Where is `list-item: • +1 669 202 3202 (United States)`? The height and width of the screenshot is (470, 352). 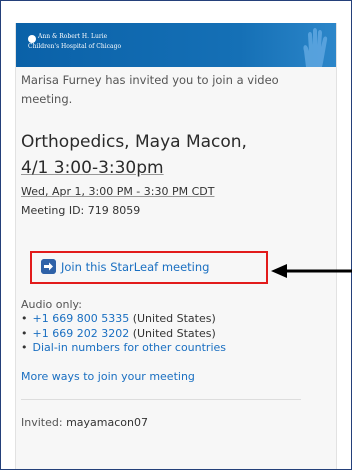 list-item: • +1 669 202 3202 (United States) is located at coordinates (123, 334).